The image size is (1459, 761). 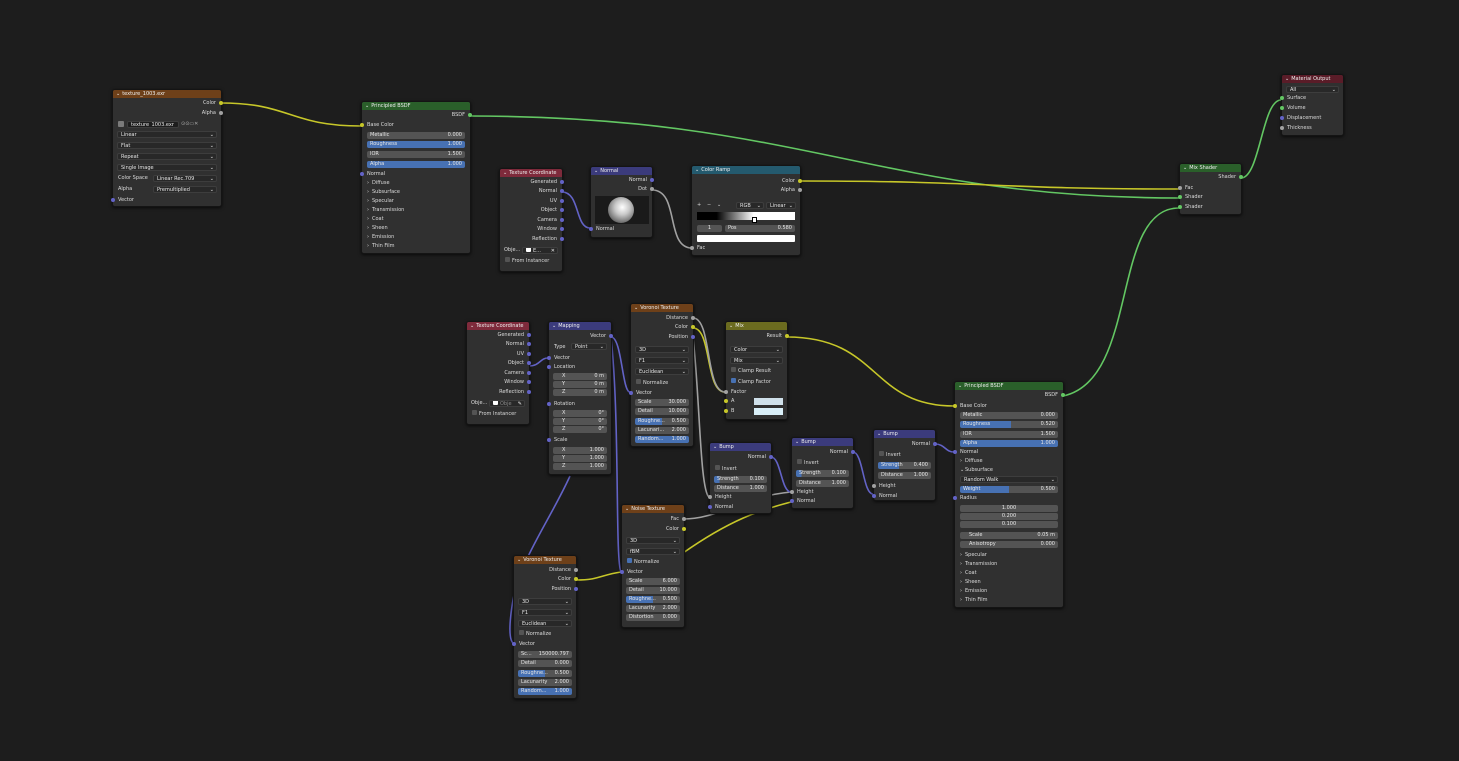 I want to click on output-bsdf-socket, so click(x=1063, y=395).